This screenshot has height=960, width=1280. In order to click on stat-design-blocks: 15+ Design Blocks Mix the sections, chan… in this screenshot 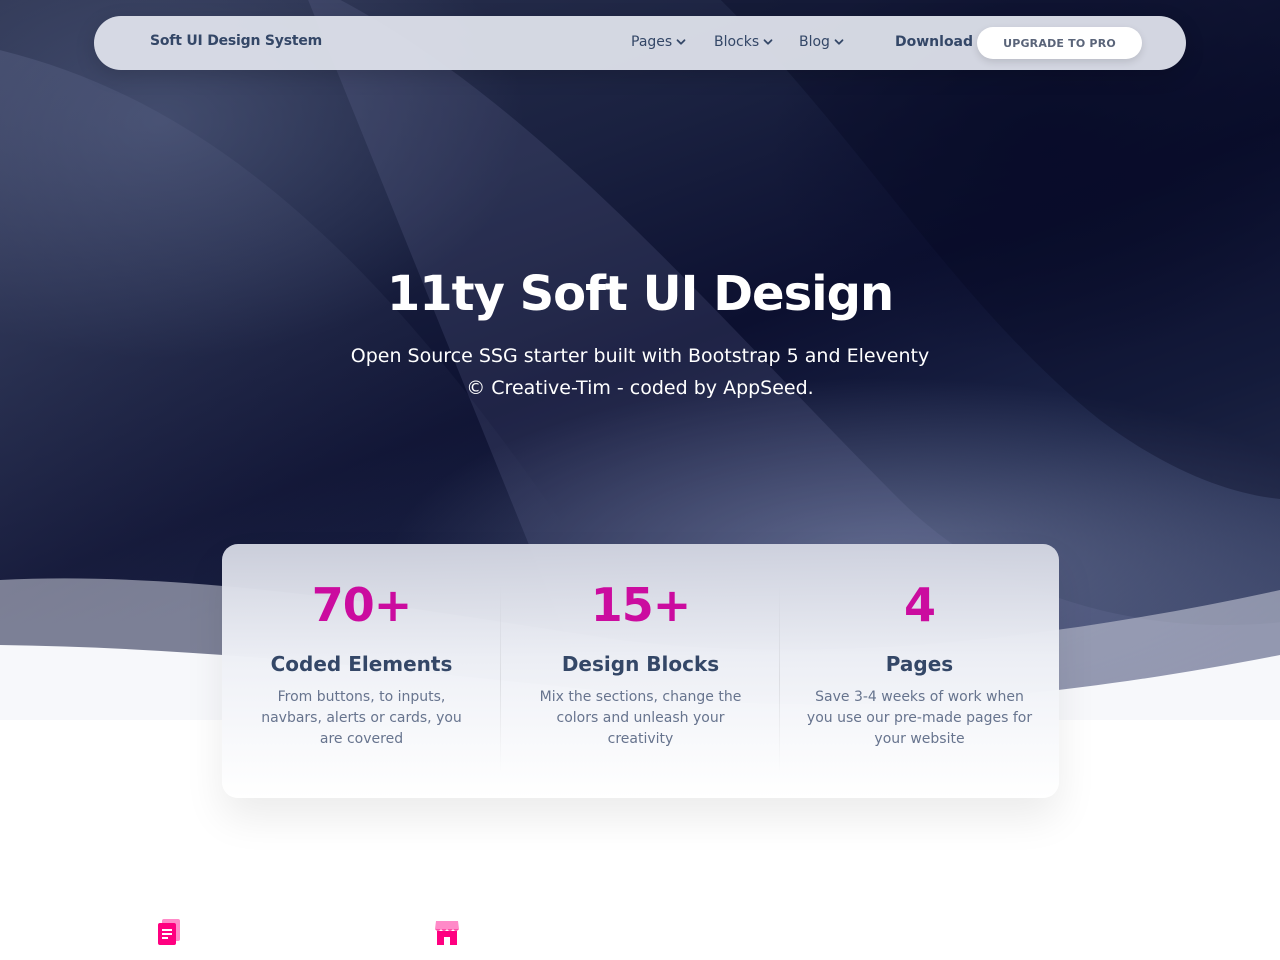, I will do `click(640, 671)`.